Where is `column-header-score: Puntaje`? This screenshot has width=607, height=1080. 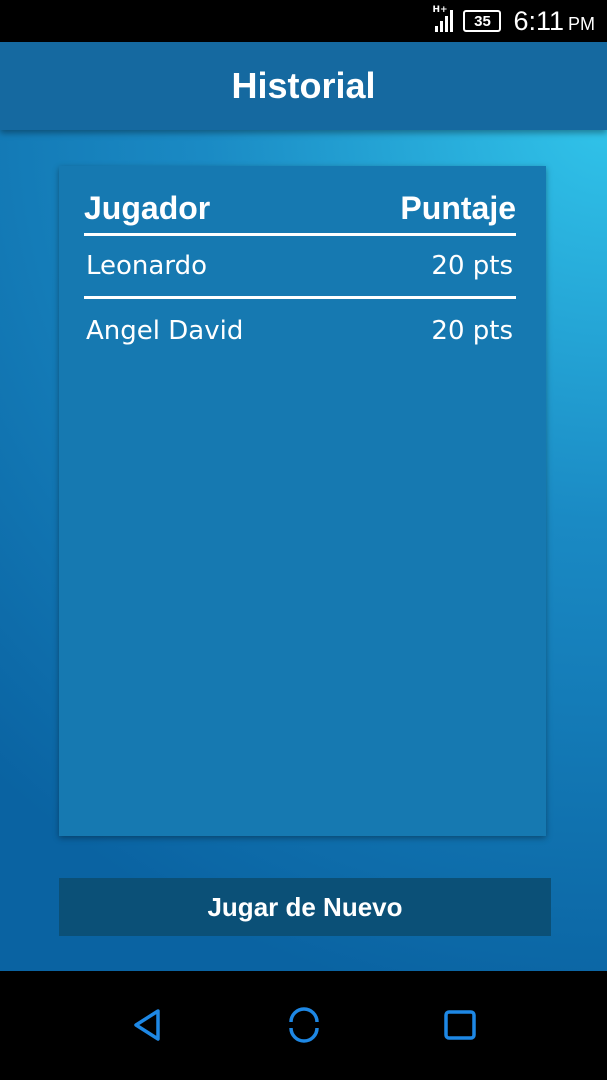 column-header-score: Puntaje is located at coordinates (458, 208).